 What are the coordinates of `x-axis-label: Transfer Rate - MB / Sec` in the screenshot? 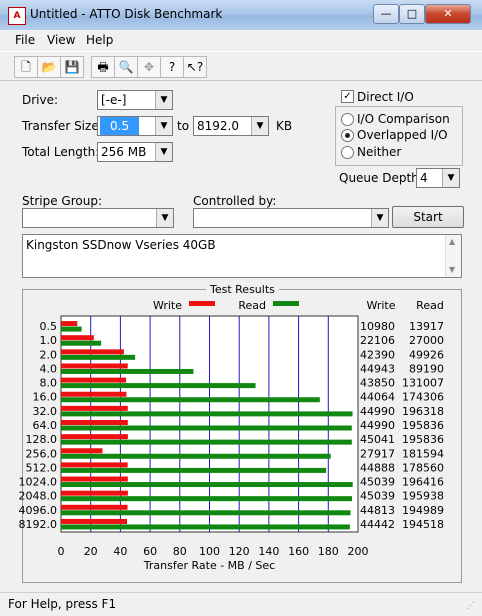 It's located at (209, 565).